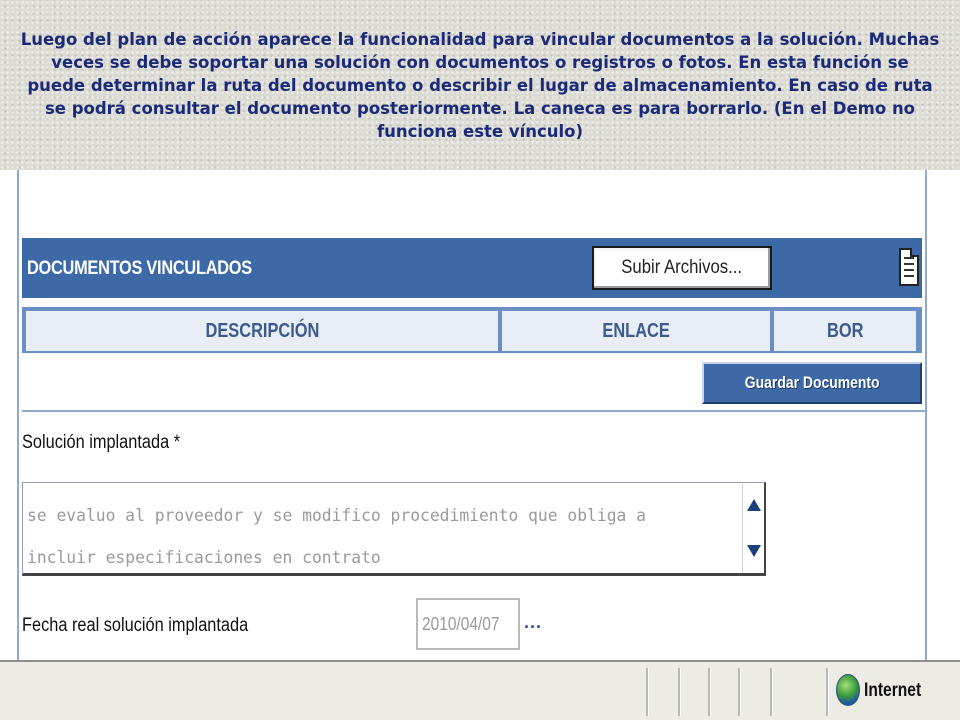 The width and height of the screenshot is (960, 720). Describe the element at coordinates (848, 690) in the screenshot. I see `globe-icon` at that location.